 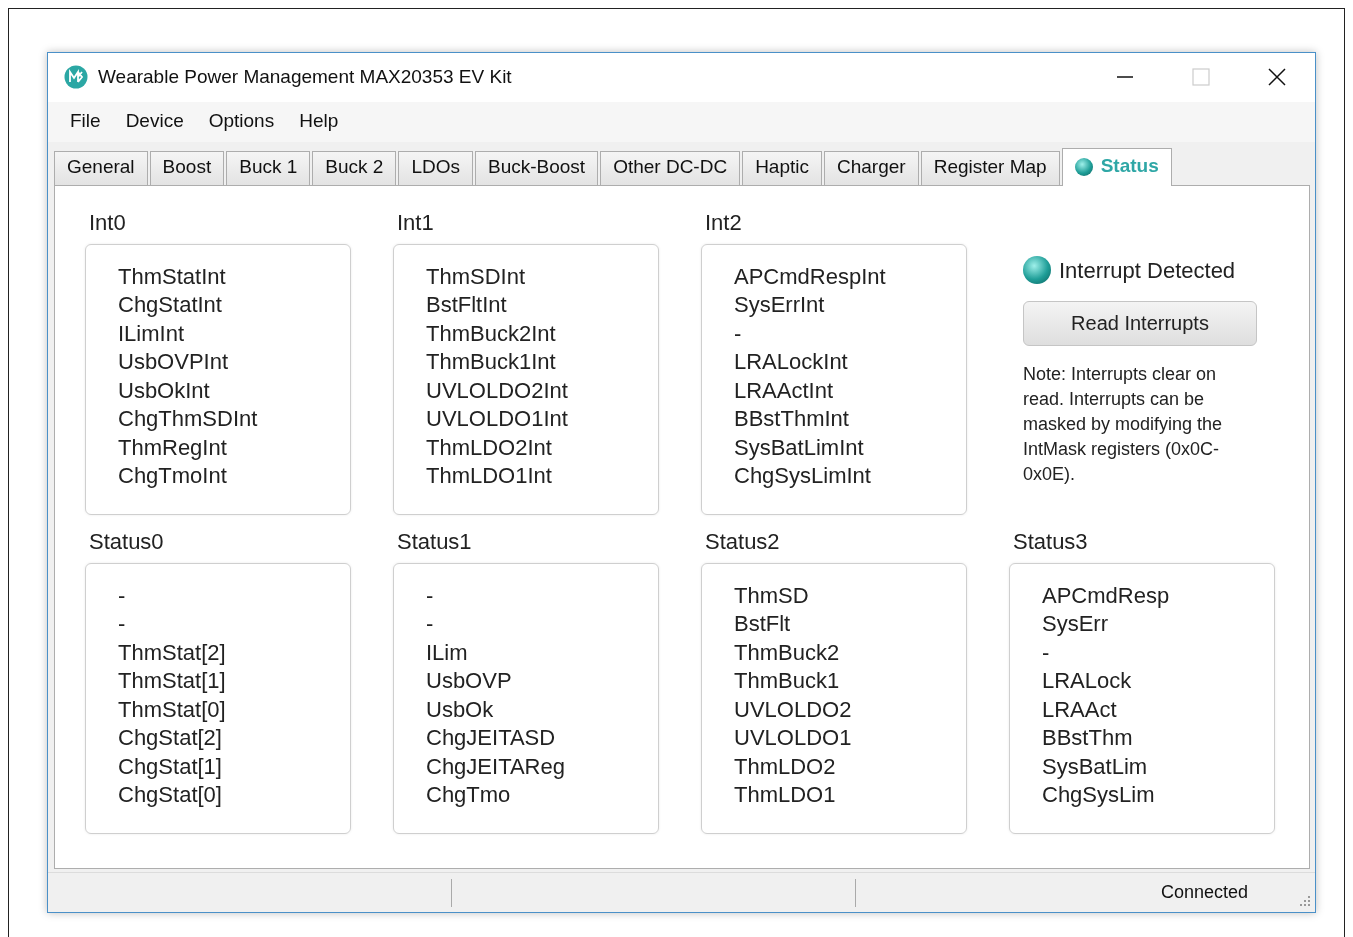 I want to click on bit-label: SysErrInt, so click(x=780, y=305).